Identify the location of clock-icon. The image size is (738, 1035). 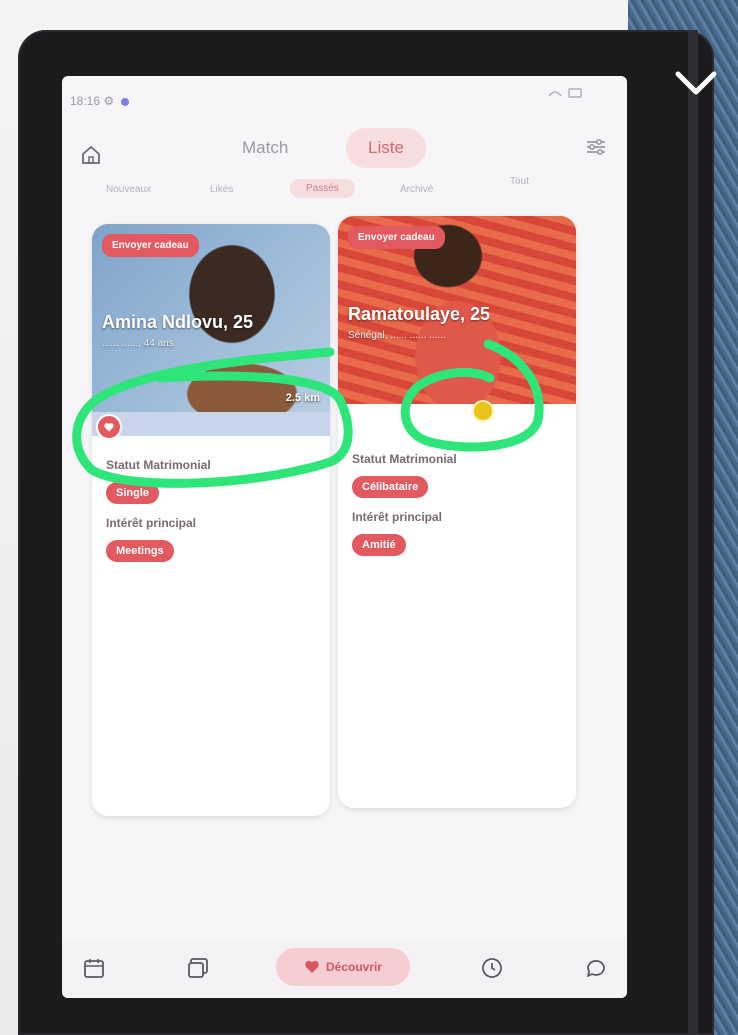
(492, 968).